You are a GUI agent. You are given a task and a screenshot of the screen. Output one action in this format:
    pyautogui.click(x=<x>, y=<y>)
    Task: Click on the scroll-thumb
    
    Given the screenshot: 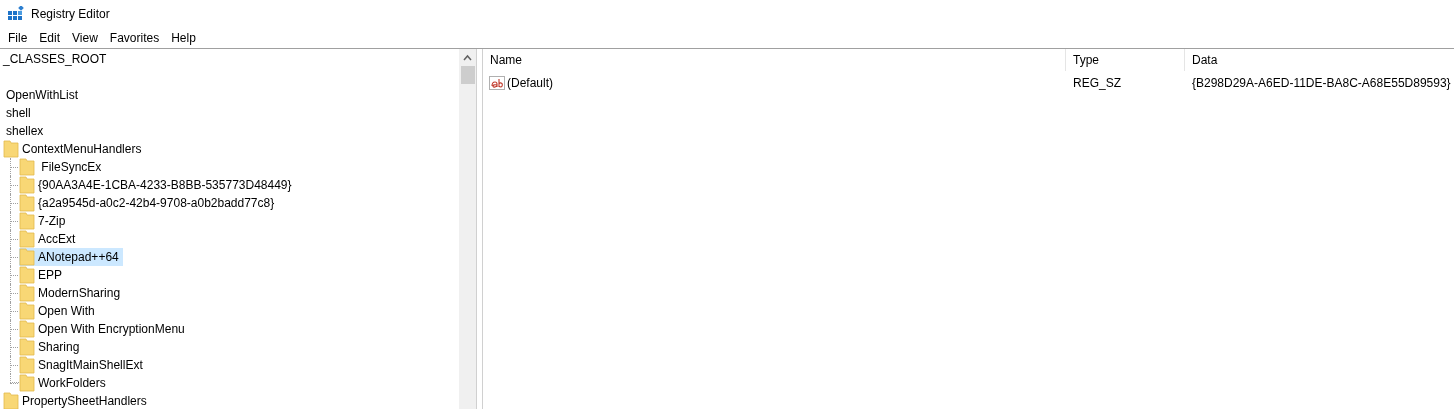 What is the action you would take?
    pyautogui.click(x=467, y=75)
    